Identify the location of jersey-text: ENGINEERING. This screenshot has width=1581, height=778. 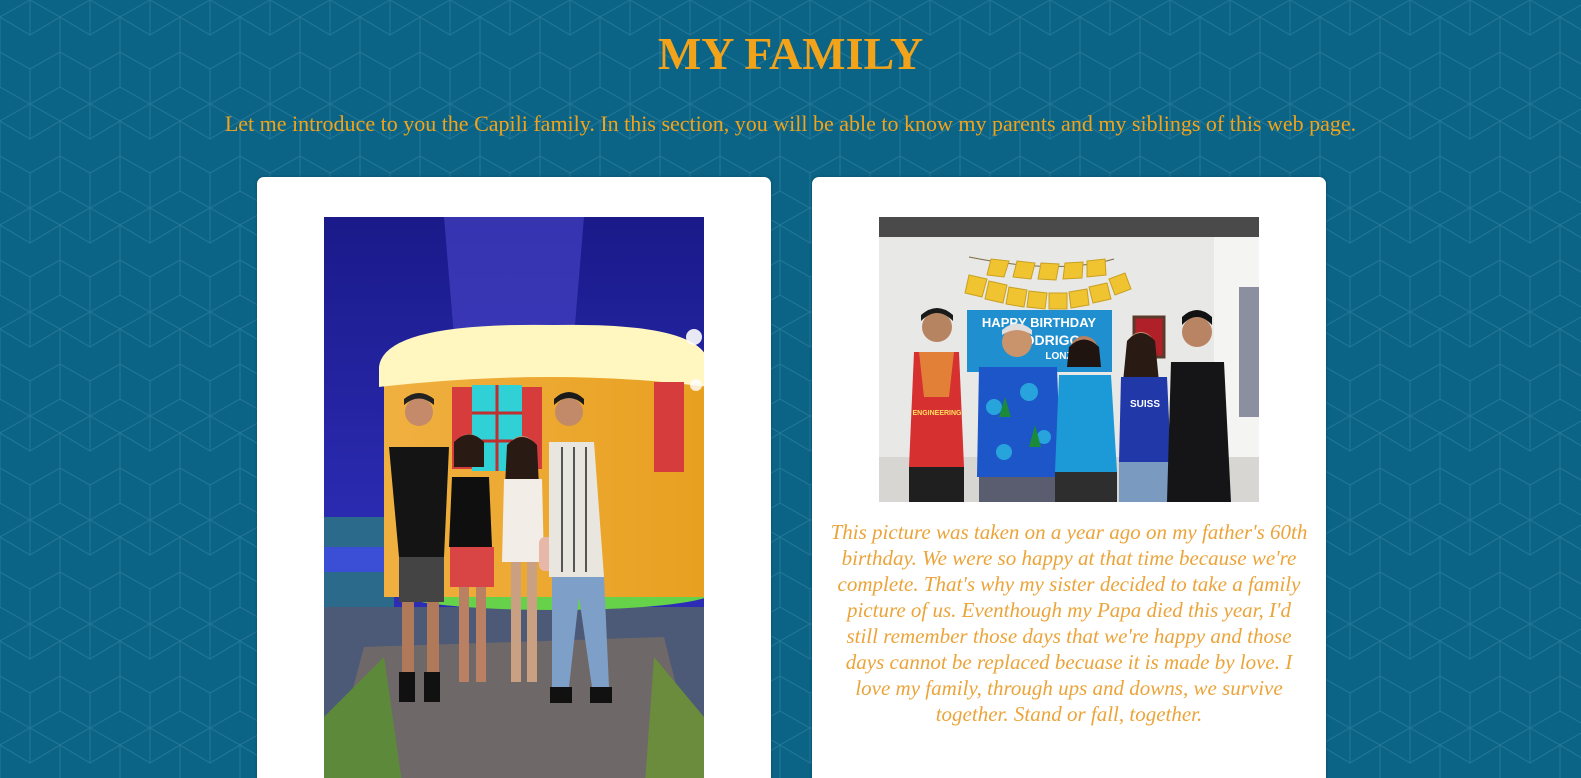
(937, 413).